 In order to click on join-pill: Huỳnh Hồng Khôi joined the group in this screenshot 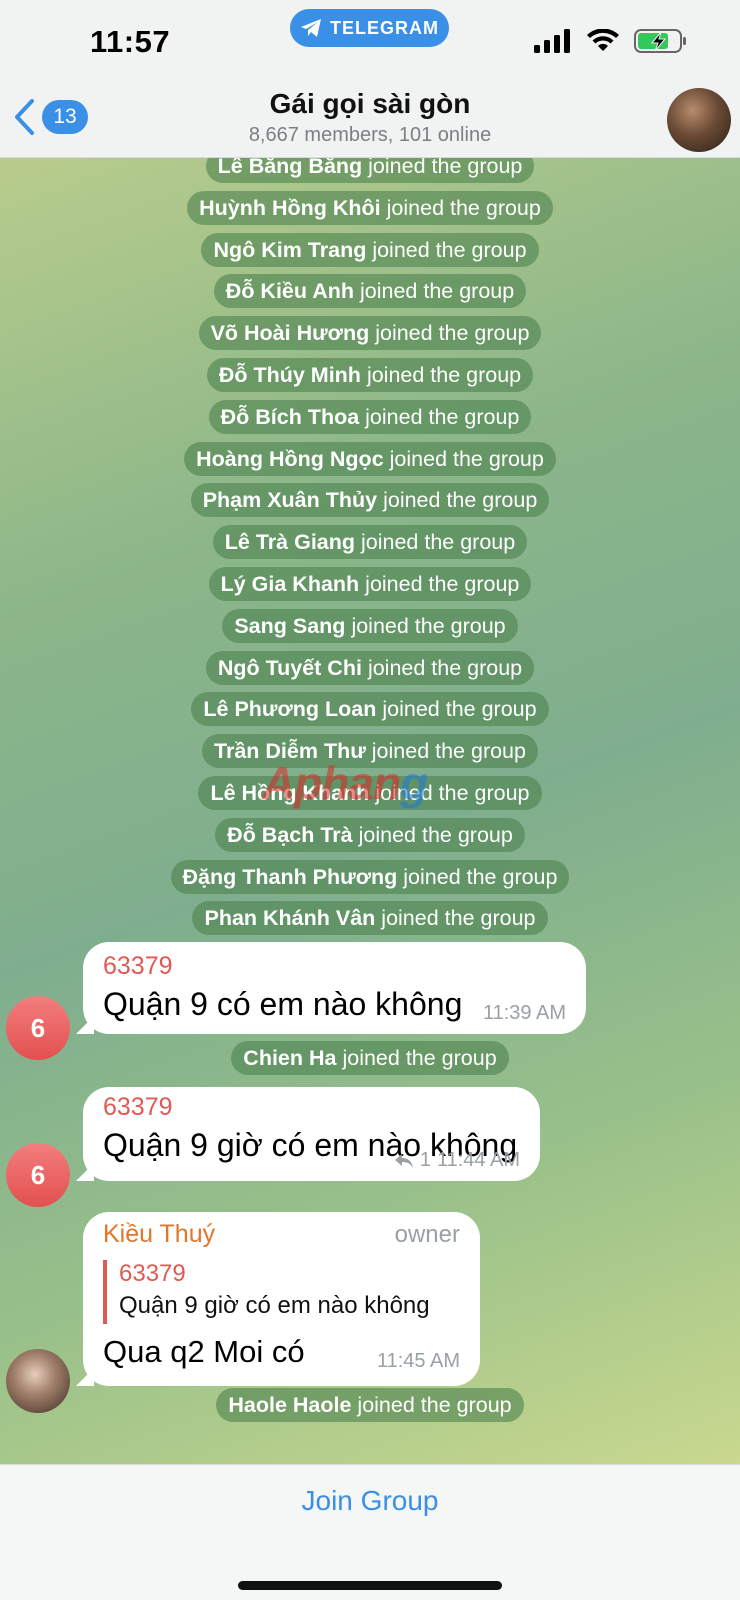, I will do `click(370, 207)`.